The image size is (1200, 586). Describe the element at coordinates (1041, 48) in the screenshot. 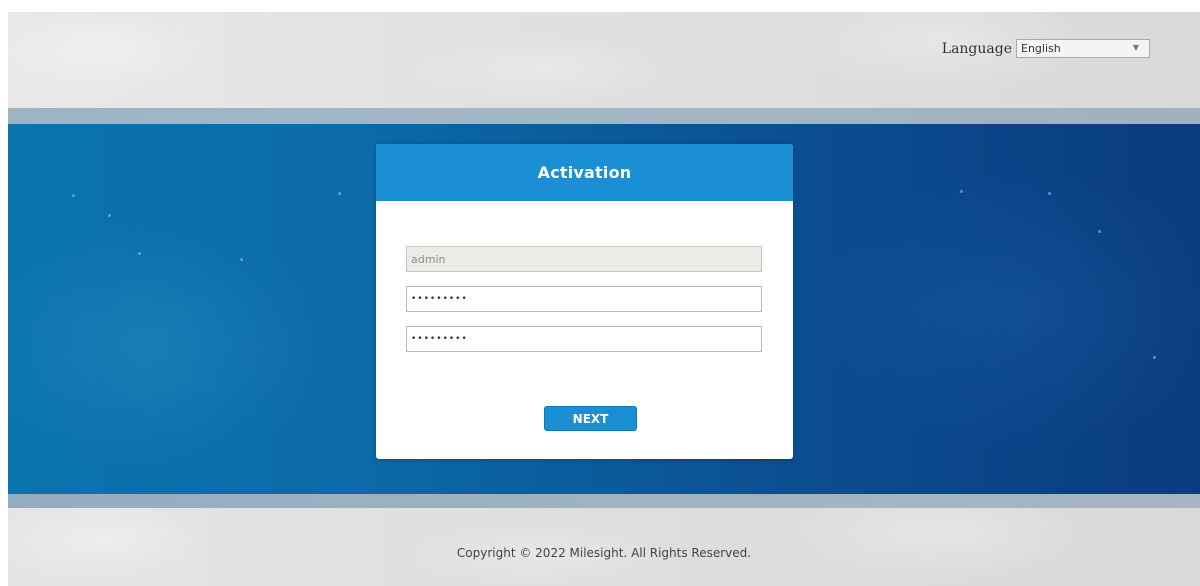

I see `language-selected-value: English` at that location.